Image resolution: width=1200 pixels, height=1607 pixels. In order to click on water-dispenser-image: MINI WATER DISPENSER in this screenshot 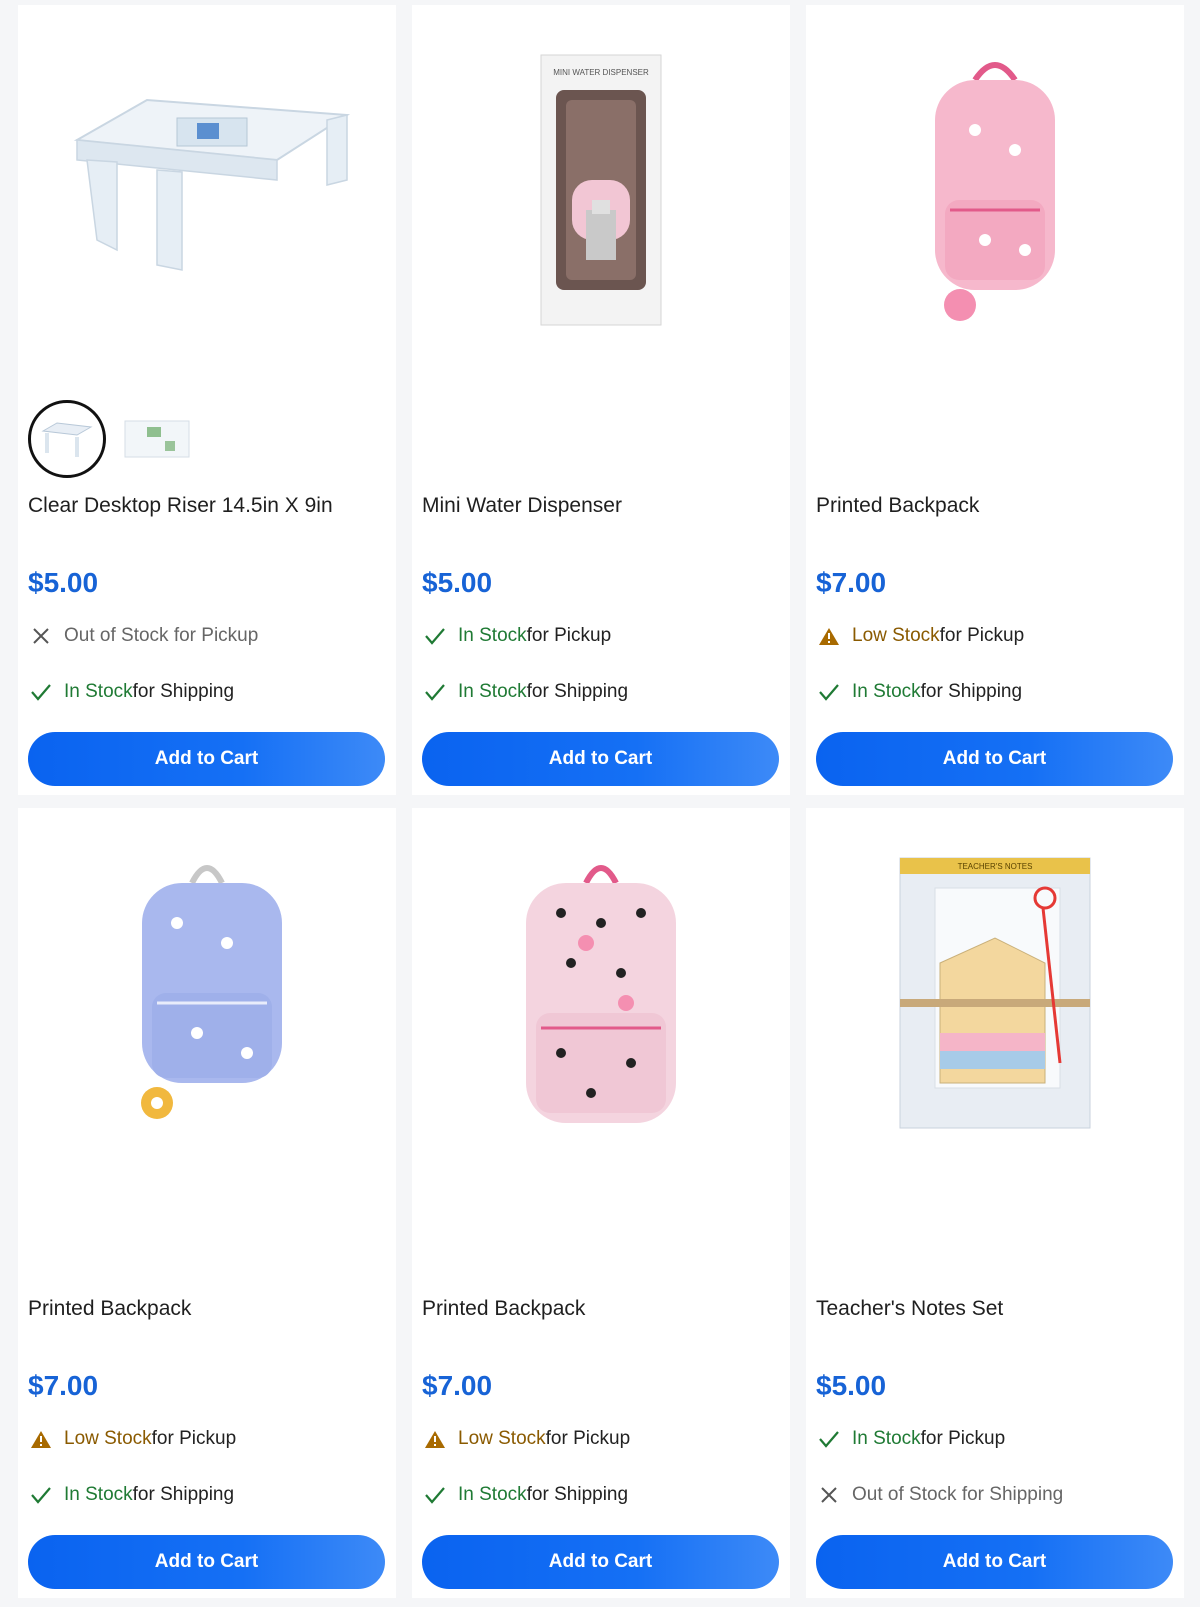, I will do `click(601, 190)`.